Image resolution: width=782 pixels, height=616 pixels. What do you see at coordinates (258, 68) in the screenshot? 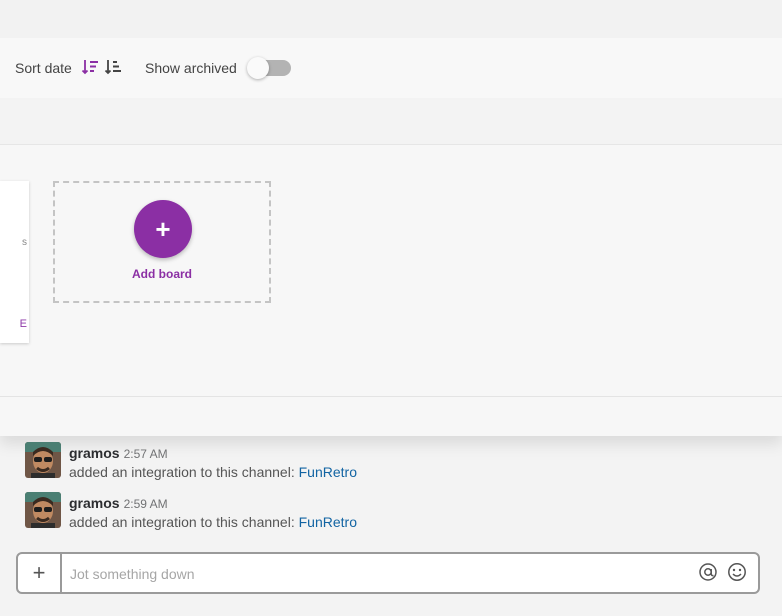
I see `toggle-knob` at bounding box center [258, 68].